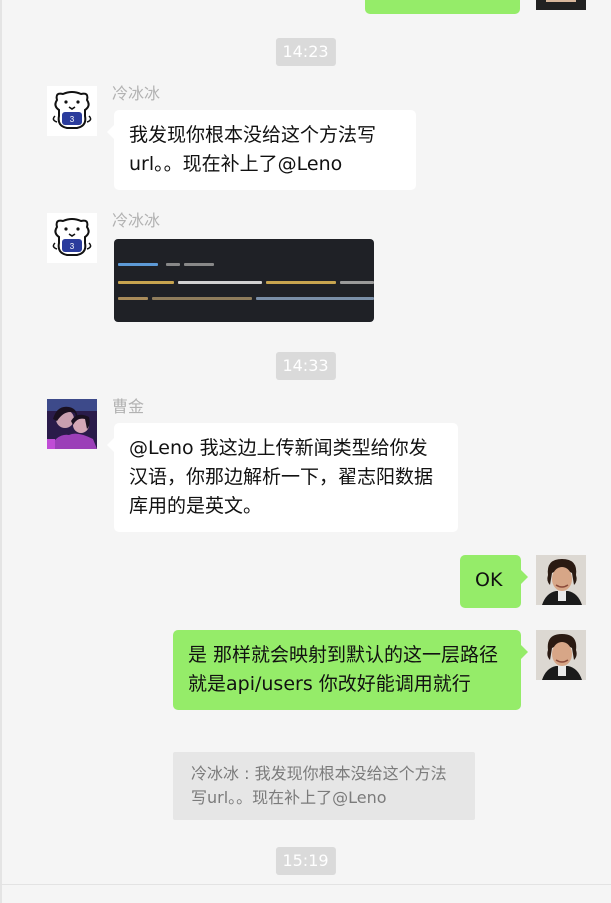 Image resolution: width=611 pixels, height=903 pixels. I want to click on image-message, so click(244, 280).